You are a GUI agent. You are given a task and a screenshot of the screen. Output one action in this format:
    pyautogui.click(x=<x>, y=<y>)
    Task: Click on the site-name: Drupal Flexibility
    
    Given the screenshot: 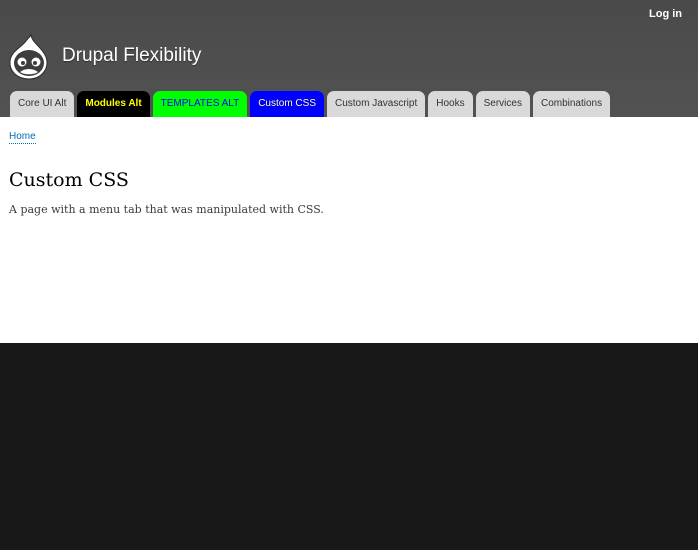 What is the action you would take?
    pyautogui.click(x=131, y=56)
    